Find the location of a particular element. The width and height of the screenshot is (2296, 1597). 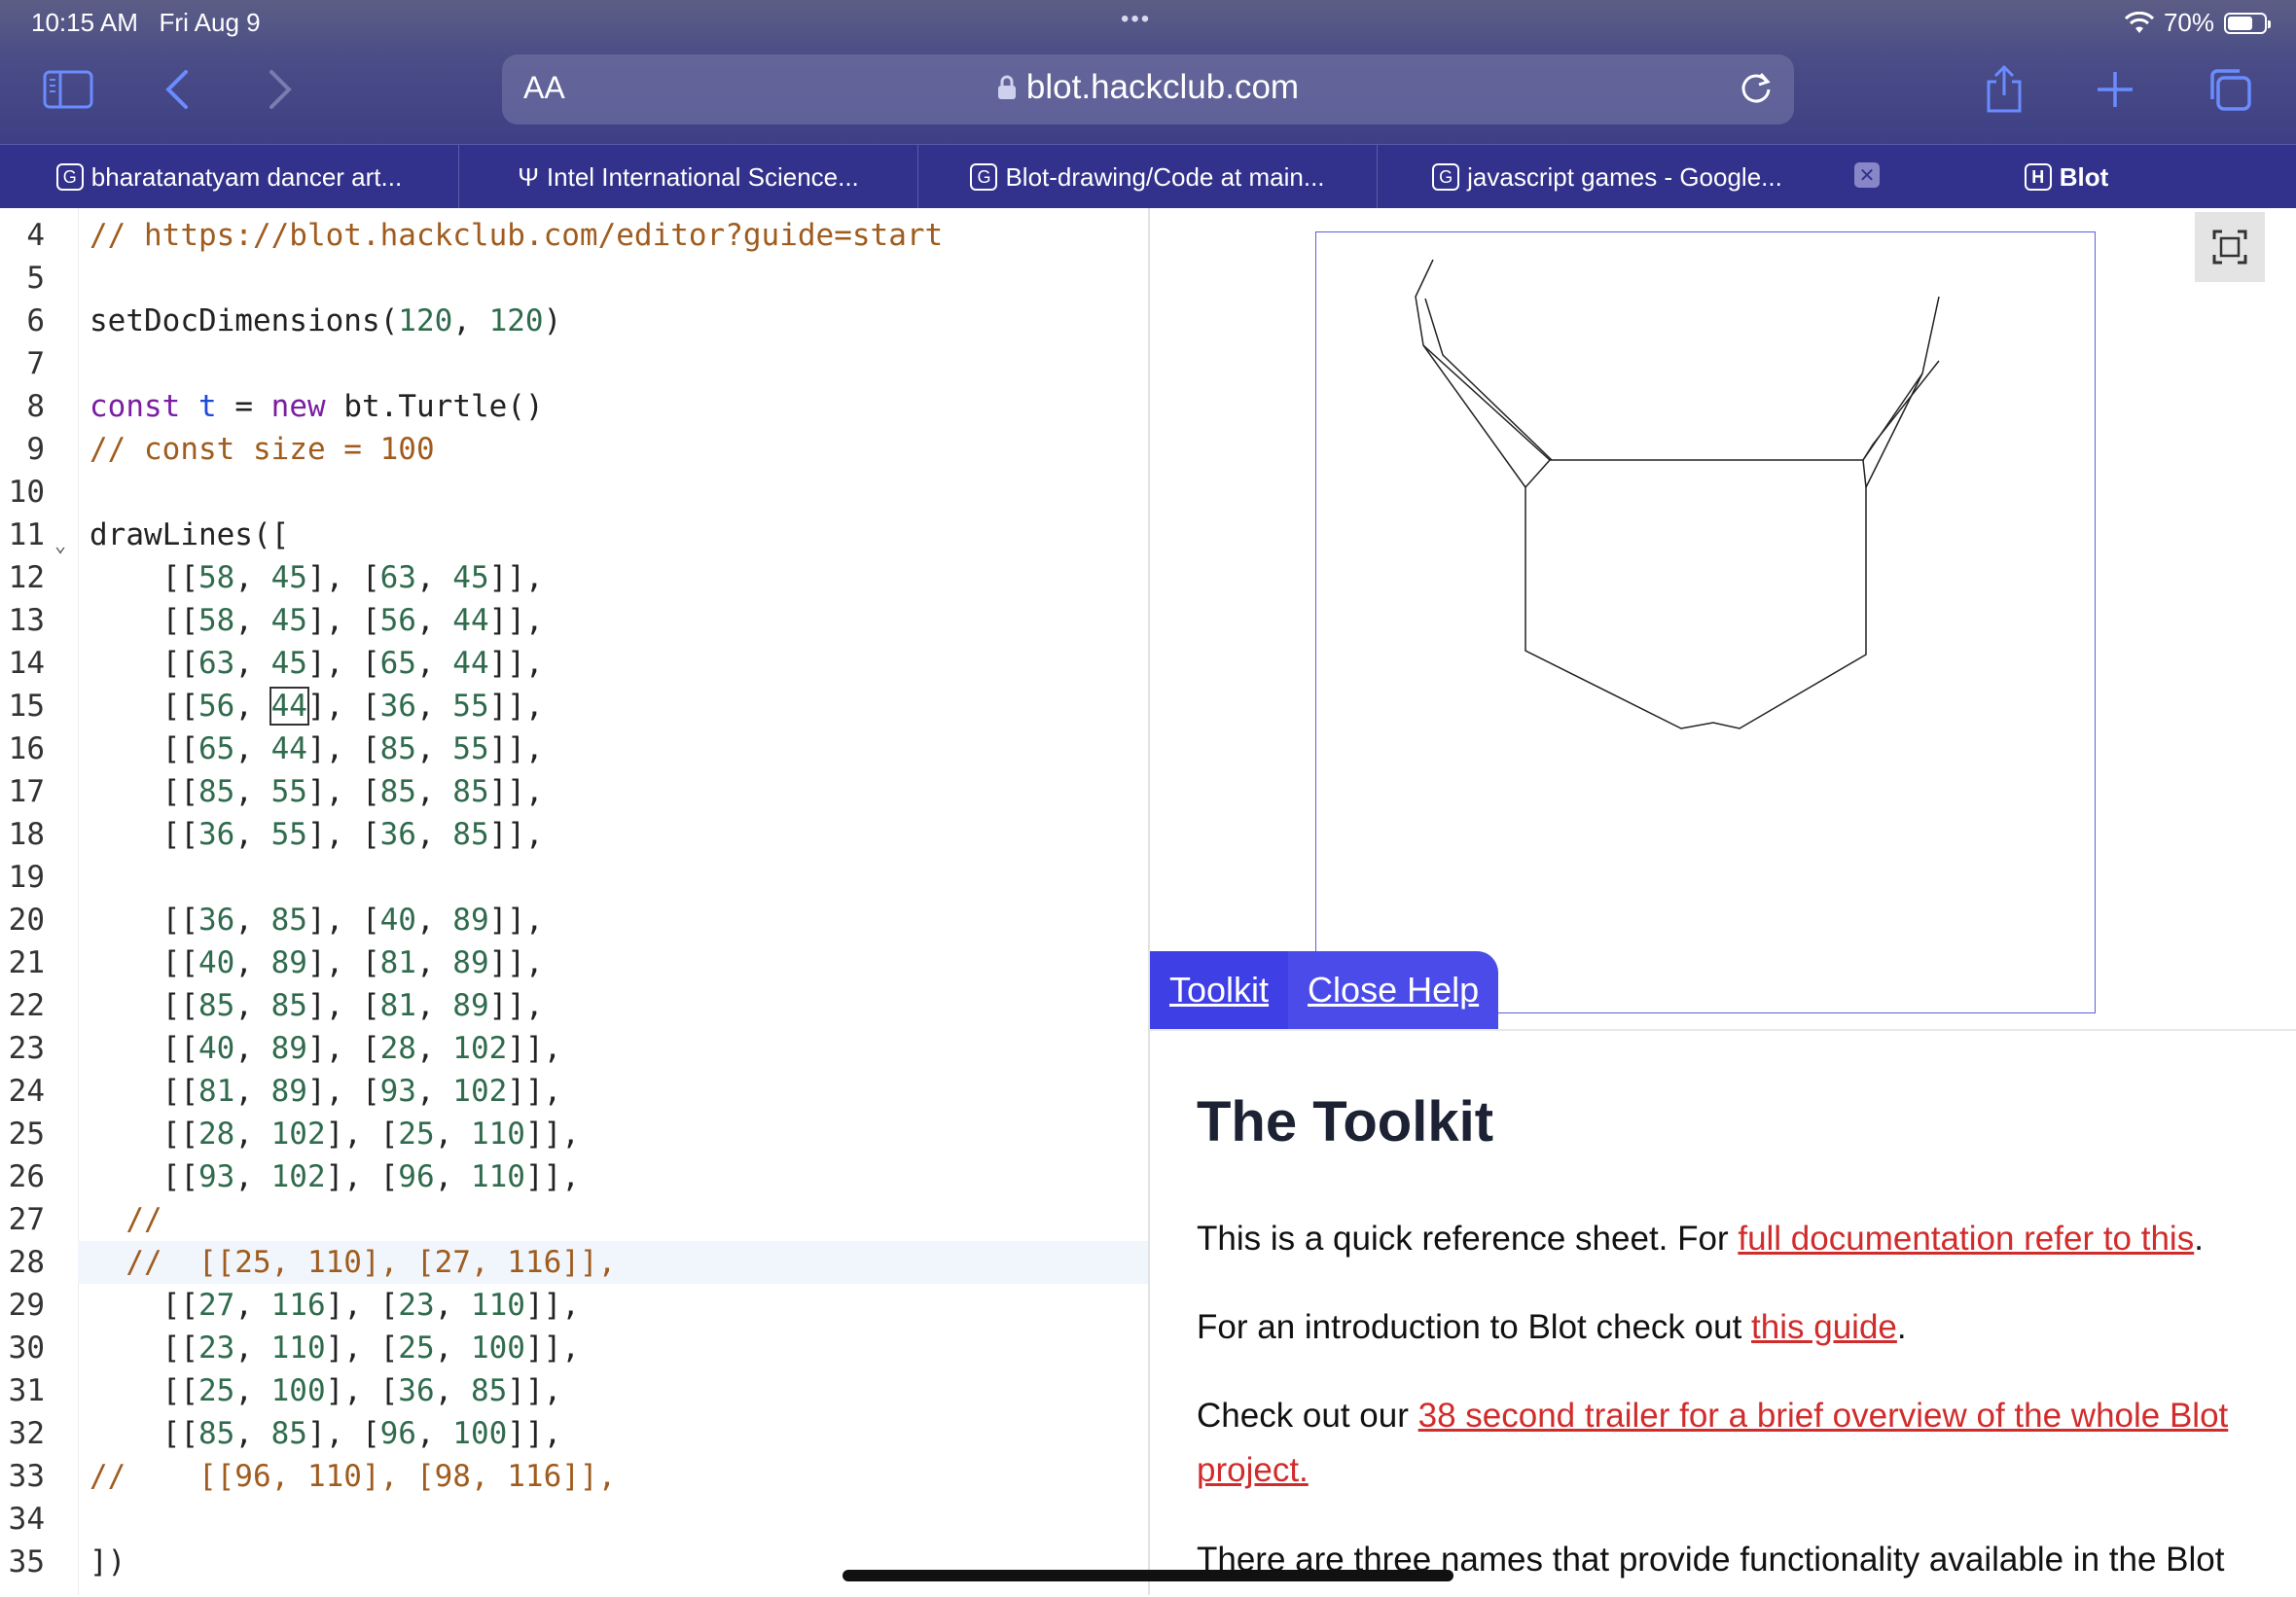

isef-icon: Ψ is located at coordinates (528, 176).